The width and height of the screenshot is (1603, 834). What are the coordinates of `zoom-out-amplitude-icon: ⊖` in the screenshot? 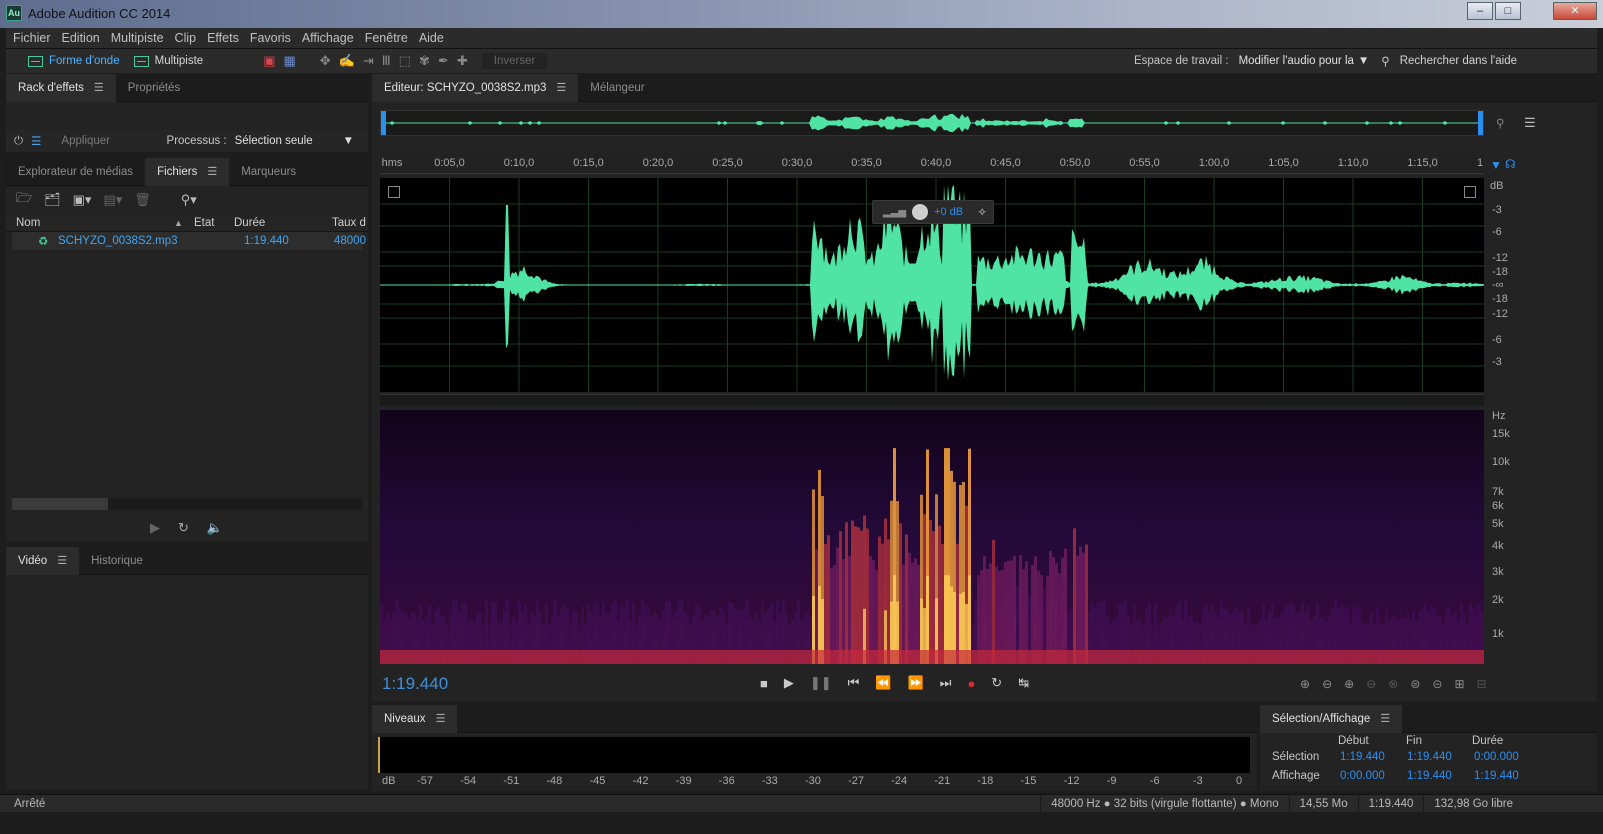 It's located at (1327, 684).